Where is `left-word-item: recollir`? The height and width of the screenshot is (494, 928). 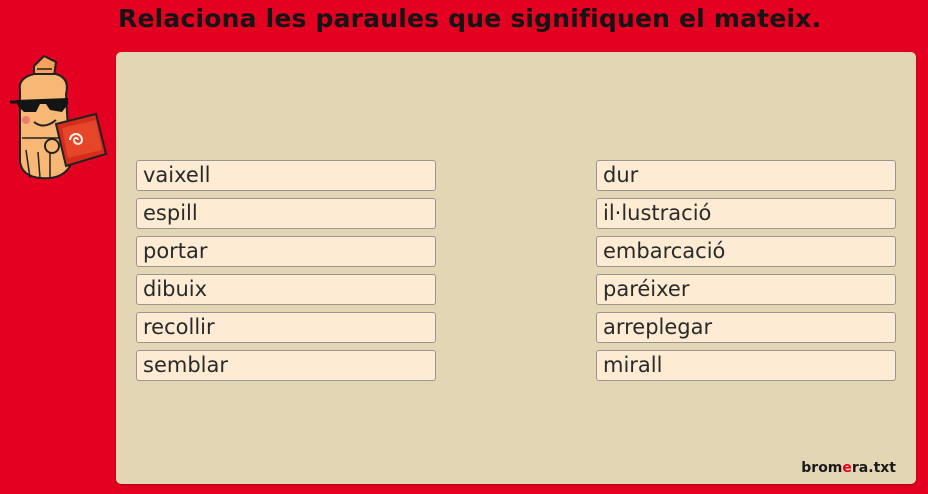
left-word-item: recollir is located at coordinates (286, 327).